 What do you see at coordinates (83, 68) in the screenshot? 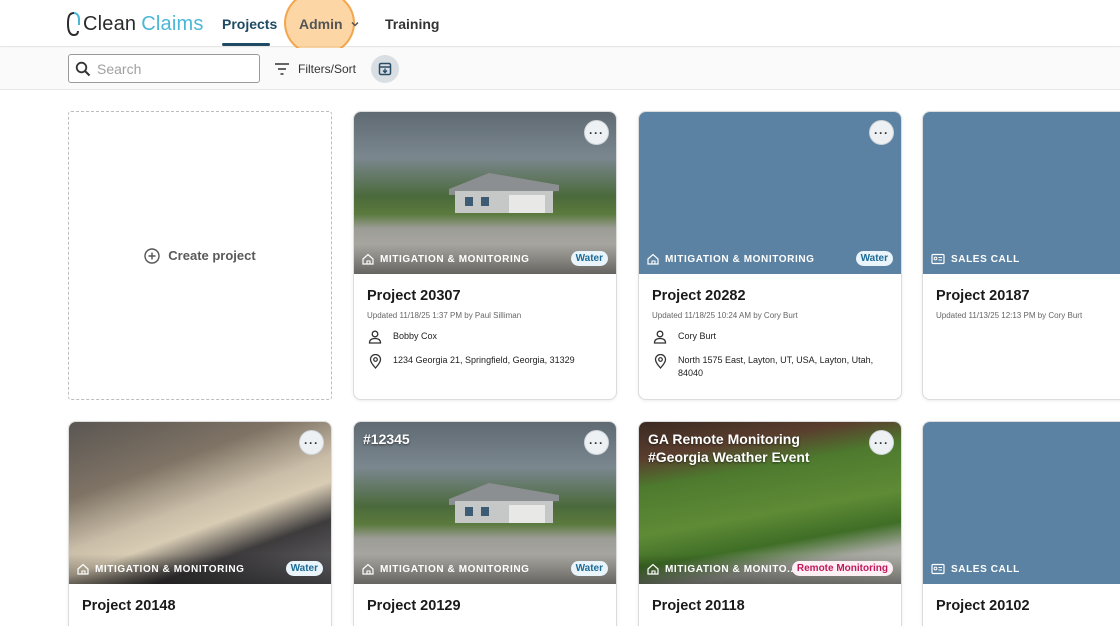
I see `search-icon` at bounding box center [83, 68].